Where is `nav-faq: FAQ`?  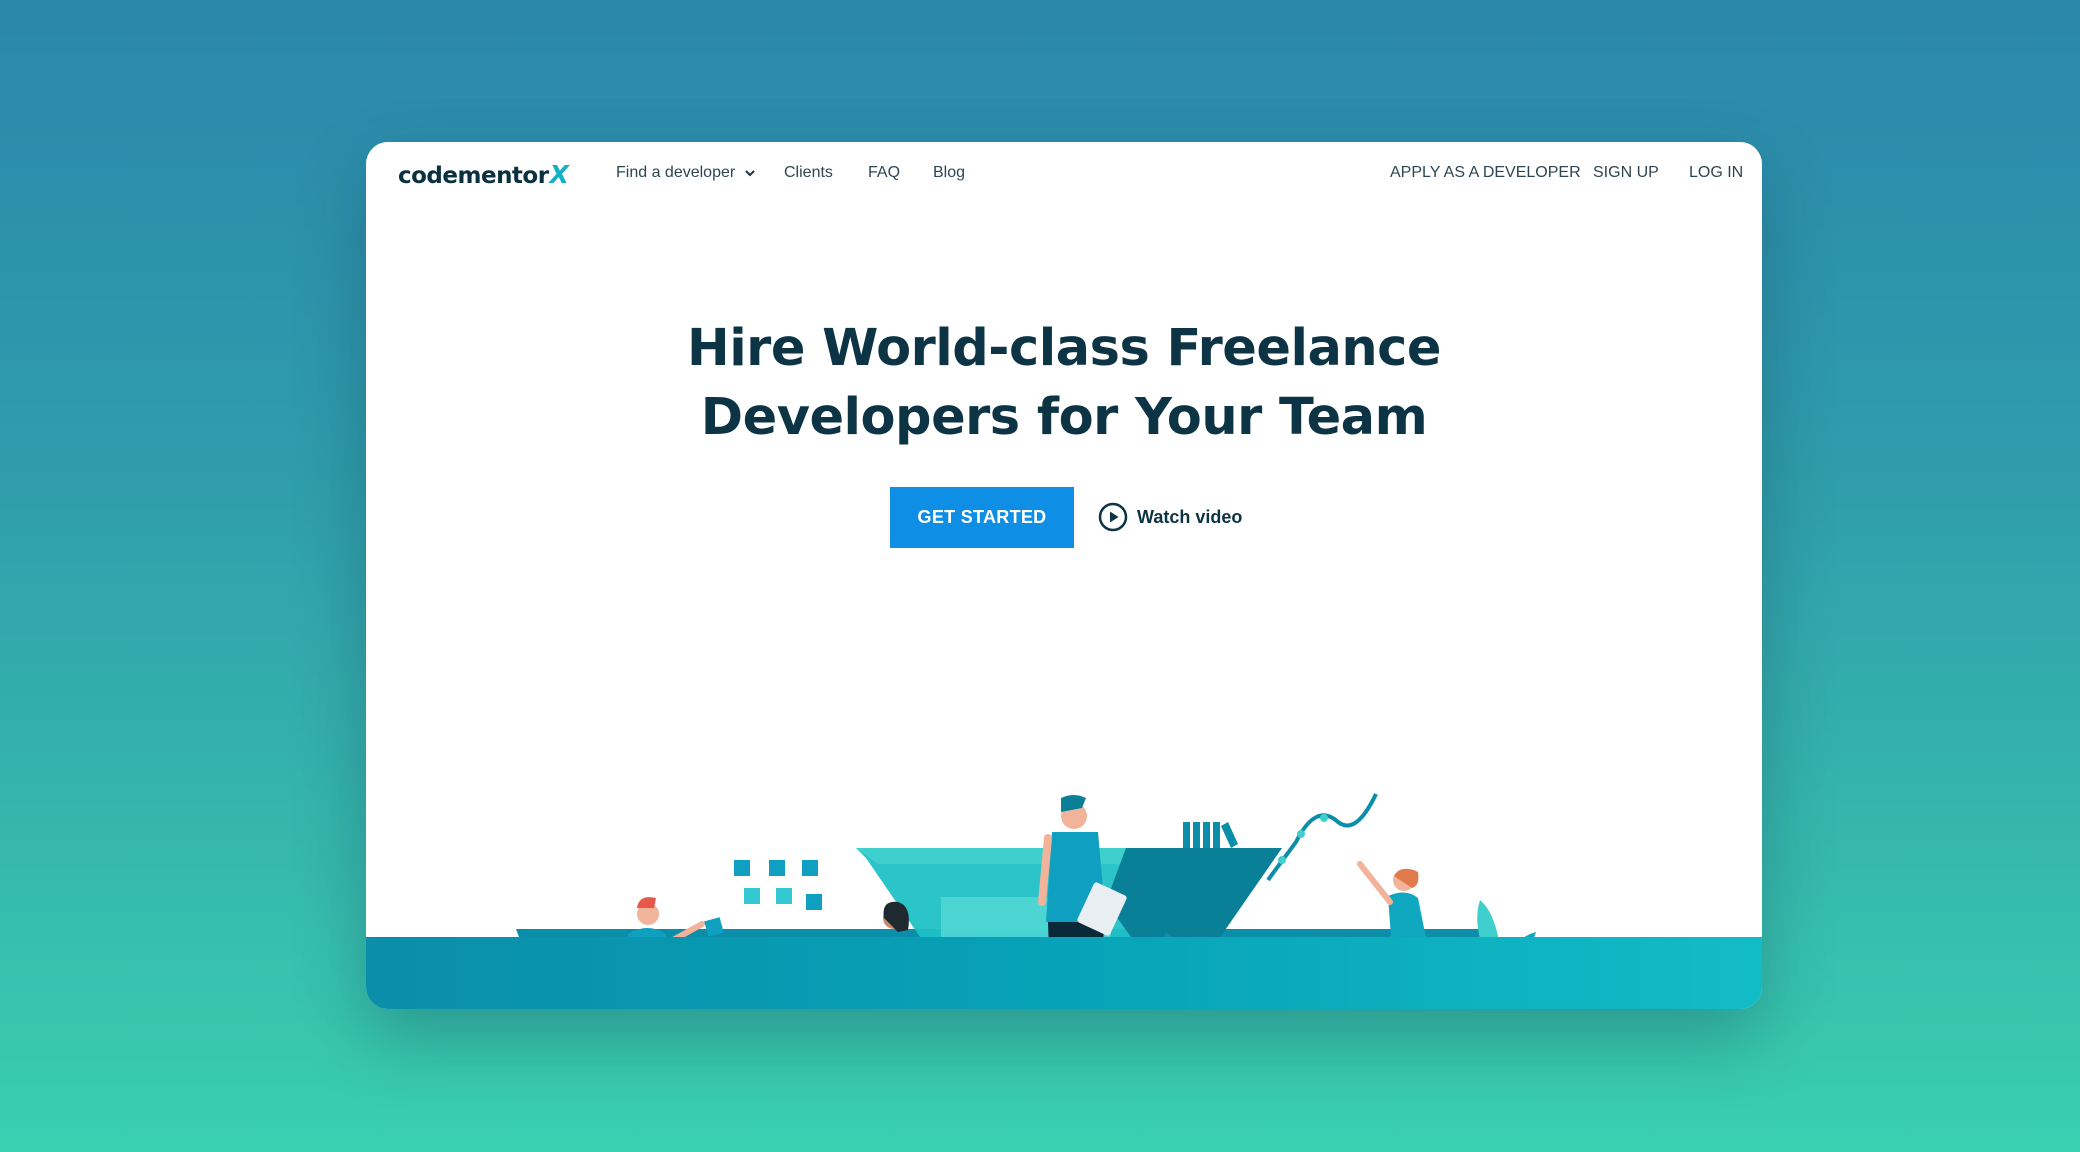 nav-faq: FAQ is located at coordinates (884, 173).